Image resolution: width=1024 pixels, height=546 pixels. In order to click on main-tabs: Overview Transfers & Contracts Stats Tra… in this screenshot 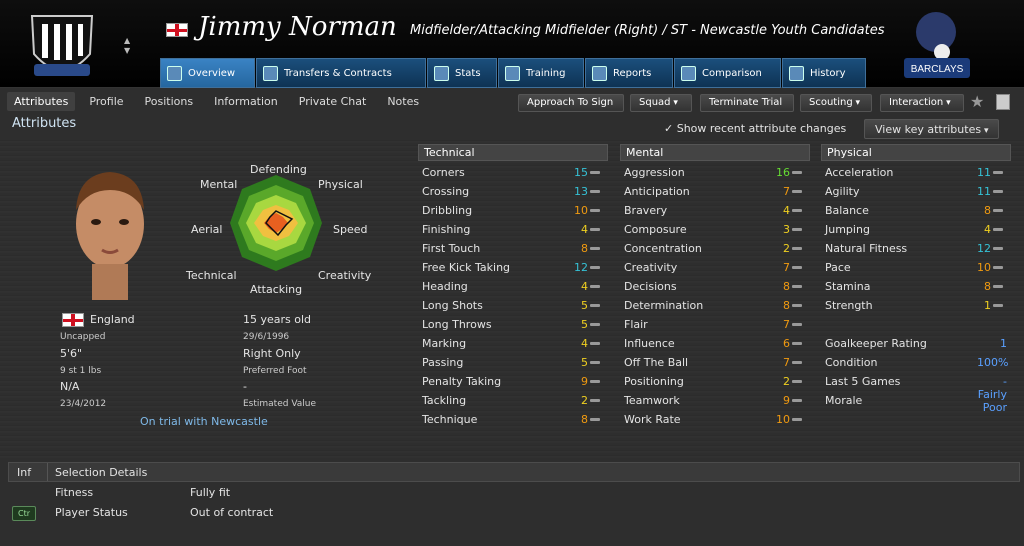, I will do `click(513, 73)`.